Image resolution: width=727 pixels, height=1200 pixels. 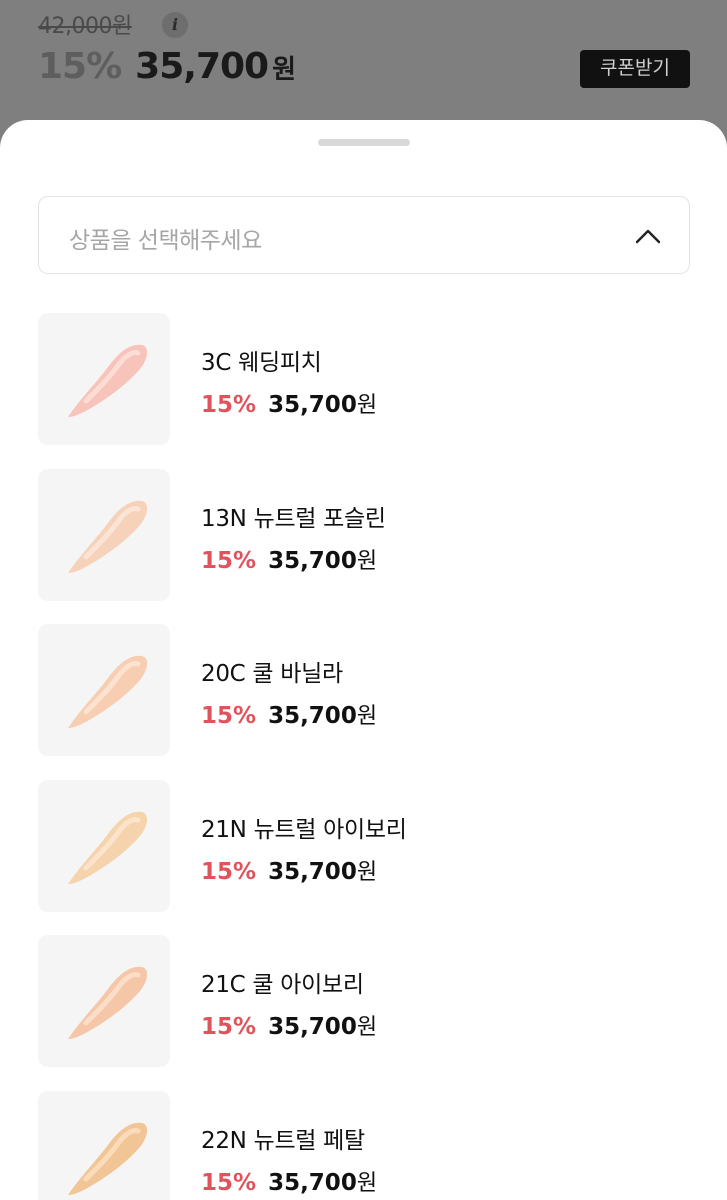 What do you see at coordinates (85, 26) in the screenshot?
I see `original-price: 42,000원` at bounding box center [85, 26].